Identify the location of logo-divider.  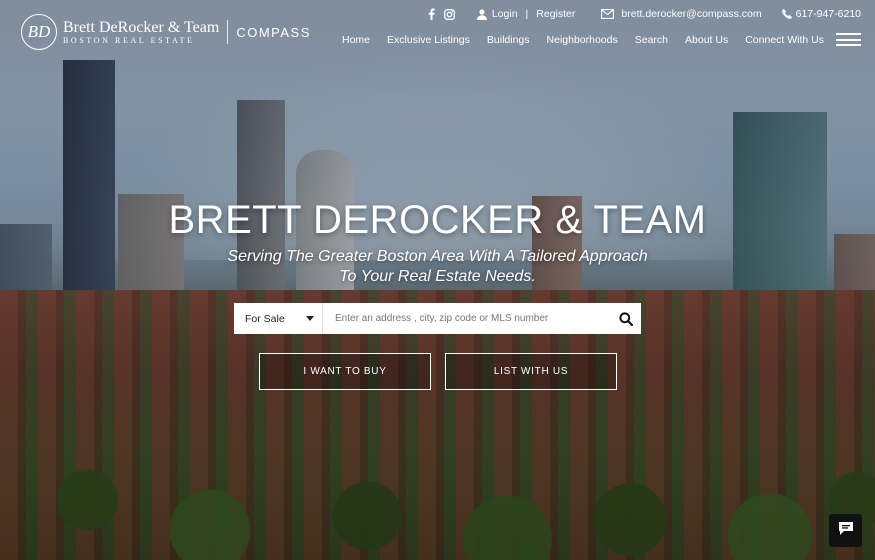
(228, 32).